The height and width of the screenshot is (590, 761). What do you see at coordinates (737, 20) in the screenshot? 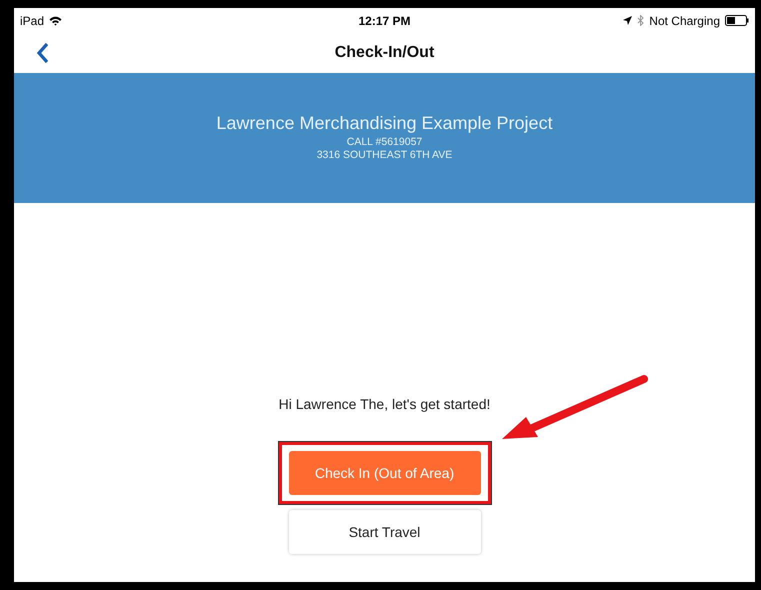
I see `battery-icon` at bounding box center [737, 20].